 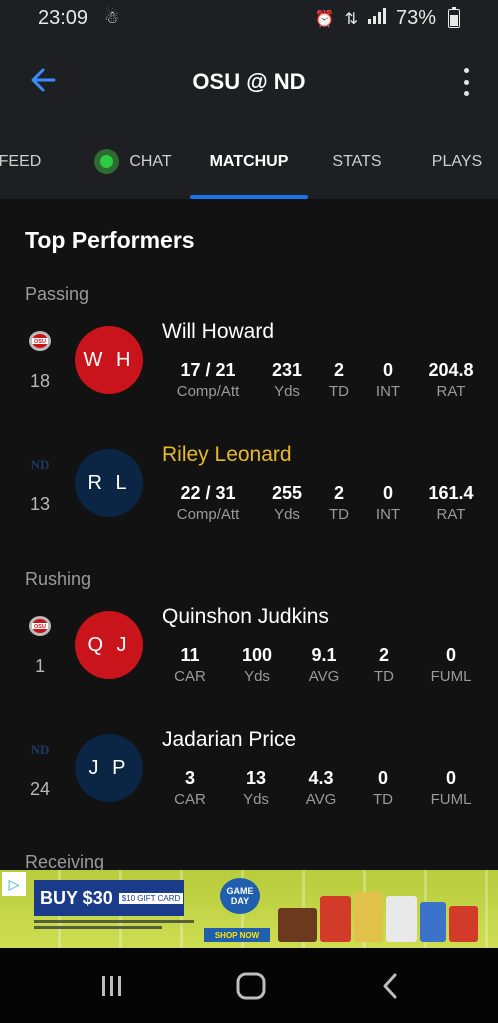 I want to click on more-vert-icon, so click(x=466, y=70).